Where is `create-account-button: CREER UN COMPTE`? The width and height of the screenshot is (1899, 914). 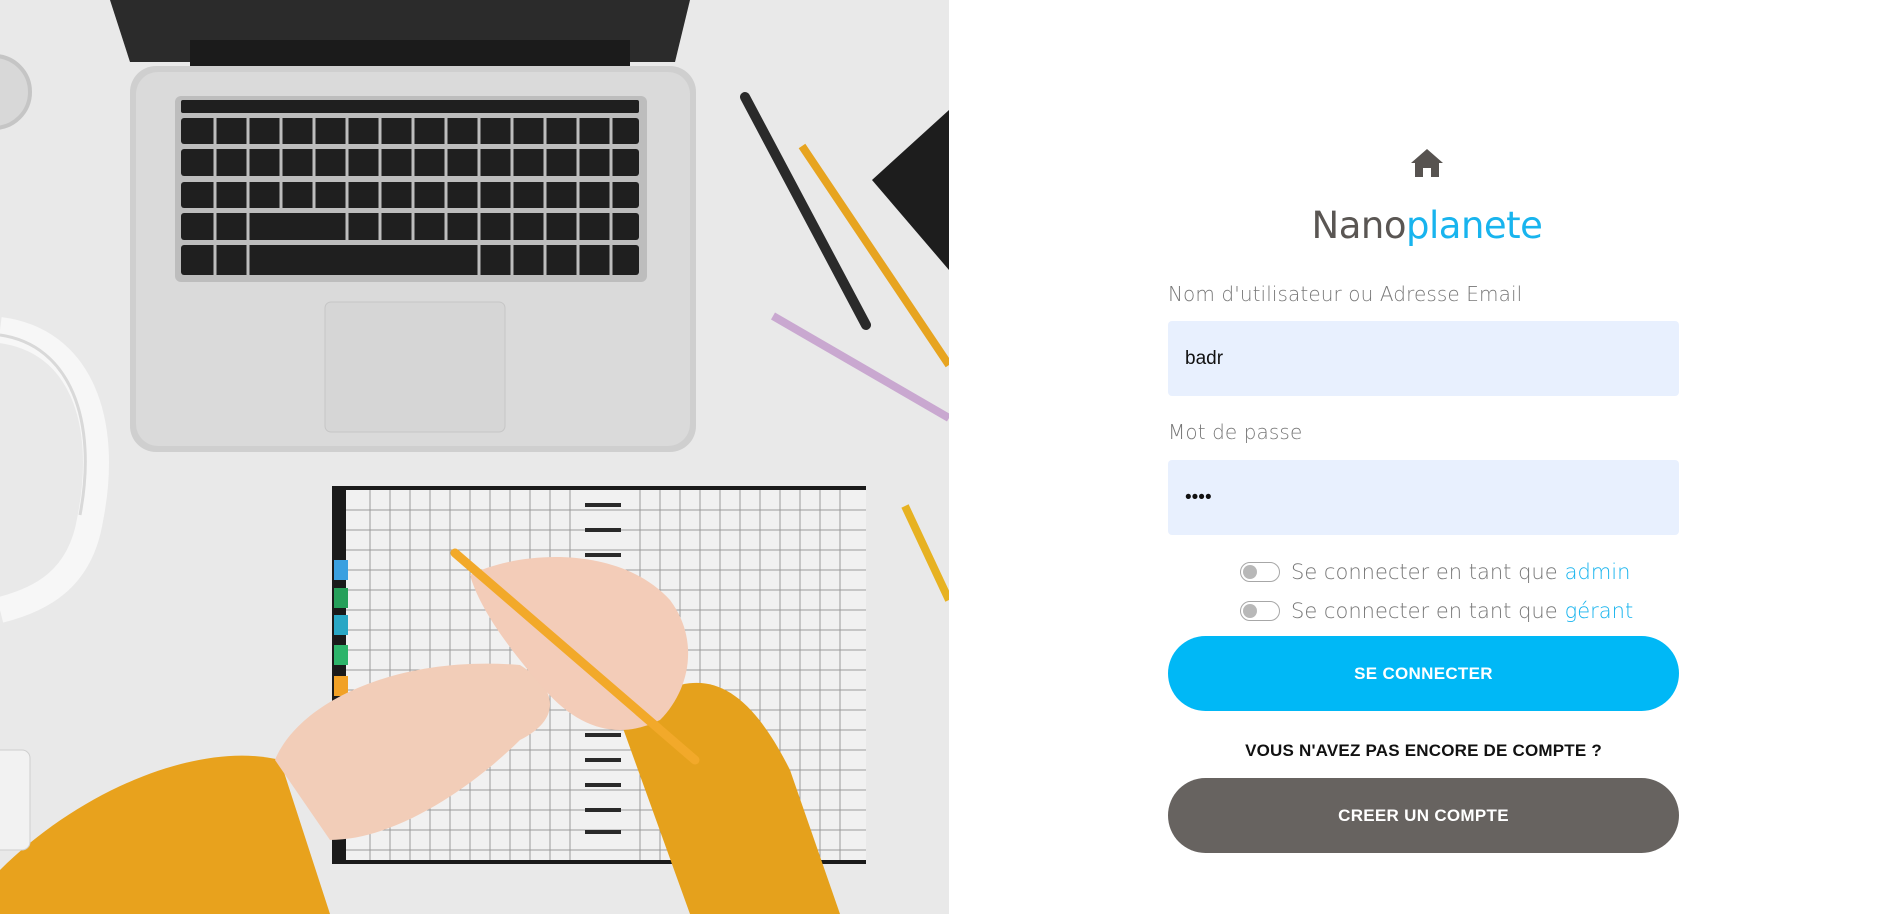 create-account-button: CREER UN COMPTE is located at coordinates (1423, 815).